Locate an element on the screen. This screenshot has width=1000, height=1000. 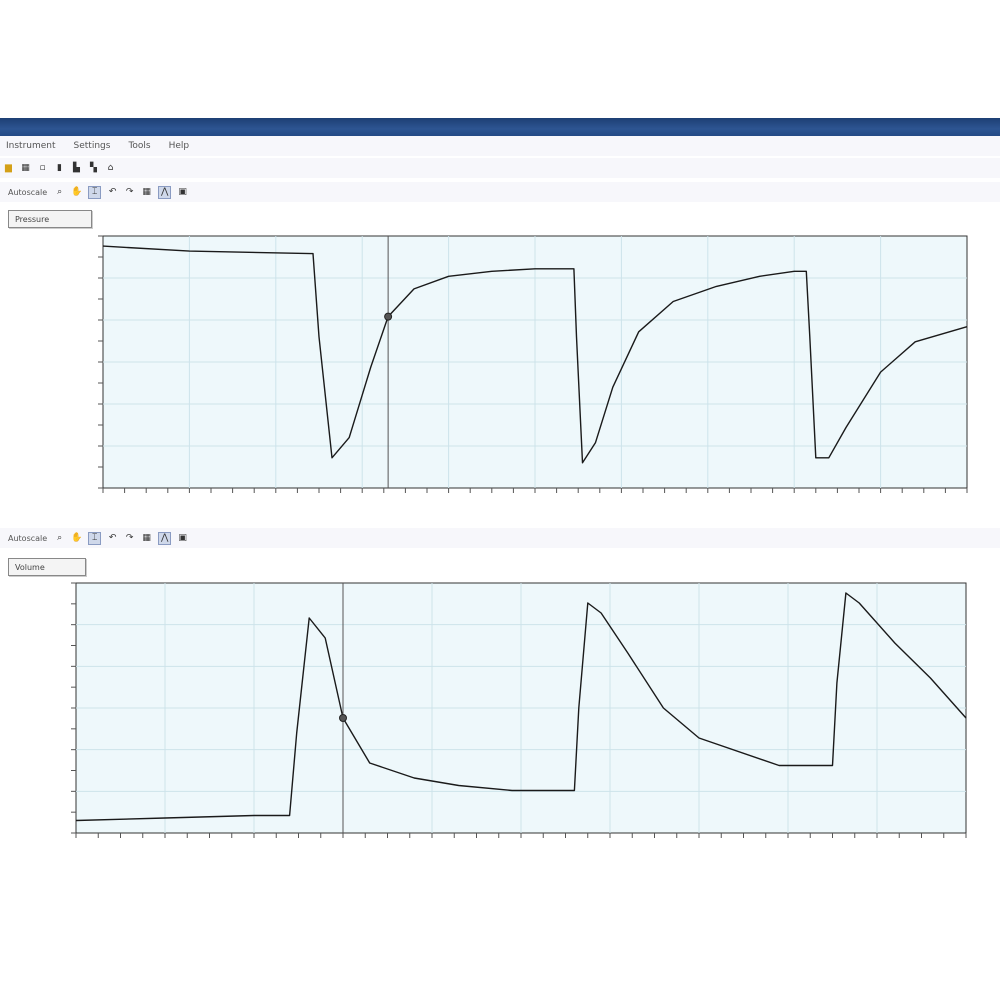
autoscale-label-top: Autoscale is located at coordinates (27, 192).